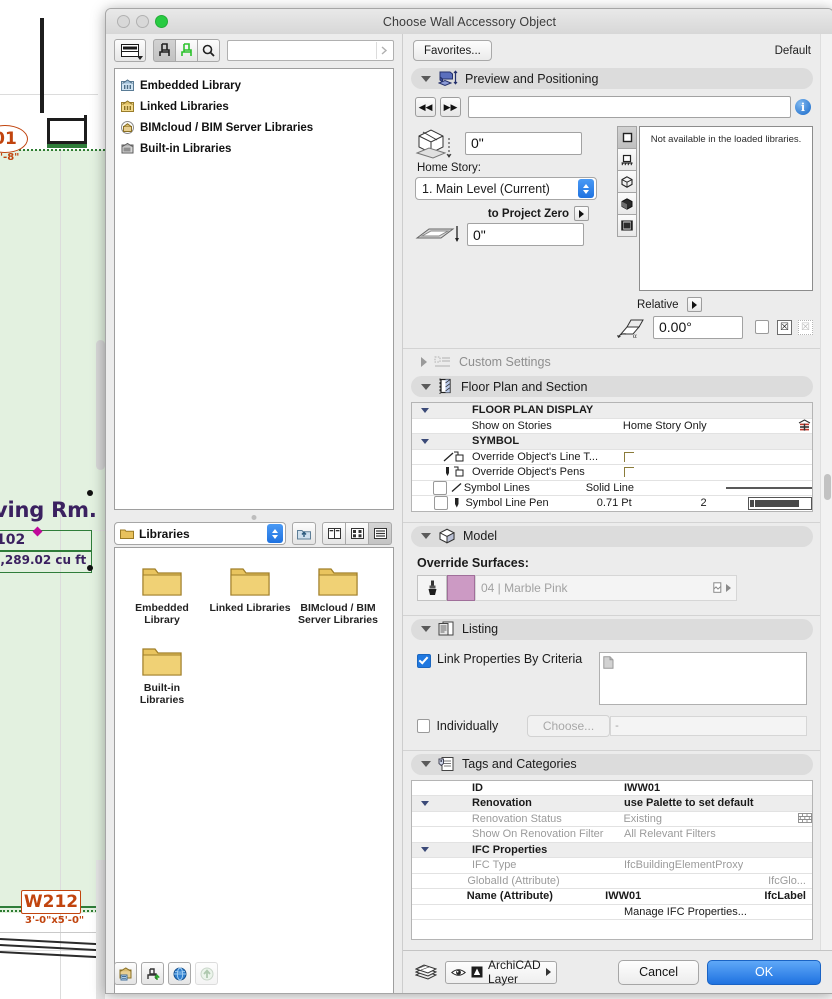 The width and height of the screenshot is (832, 999). I want to click on section-header-listing: Listing, so click(612, 629).